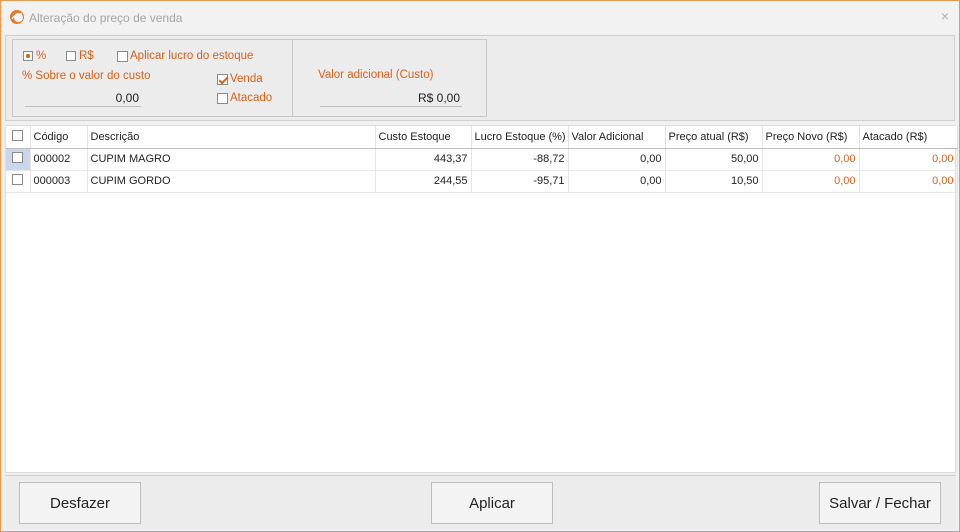 This screenshot has height=532, width=960. Describe the element at coordinates (28, 56) in the screenshot. I see `radio-percent-indicator` at that location.